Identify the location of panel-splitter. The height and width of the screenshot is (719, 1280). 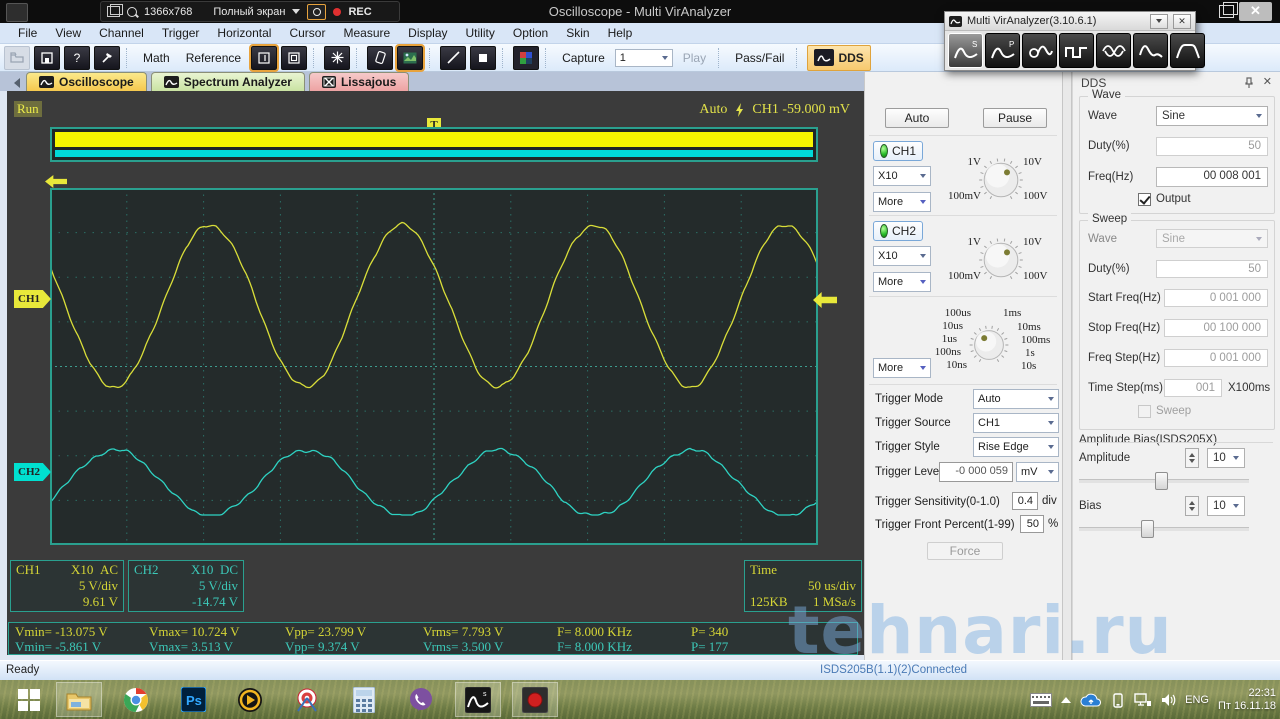
(1067, 366).